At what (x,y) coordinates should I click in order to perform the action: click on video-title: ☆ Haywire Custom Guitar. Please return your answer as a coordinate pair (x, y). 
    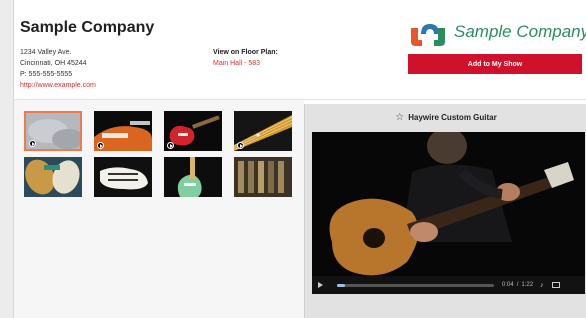
    Looking at the image, I should click on (445, 117).